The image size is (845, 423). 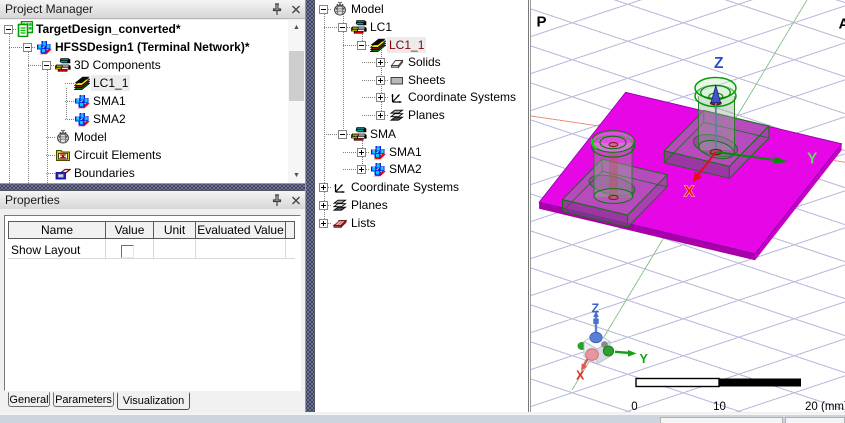 I want to click on svg-text: A, so click(x=842, y=24).